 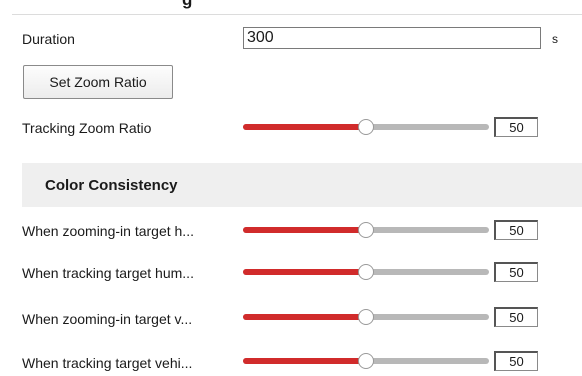 What do you see at coordinates (302, 185) in the screenshot?
I see `color-consistency-header: Color Consistency` at bounding box center [302, 185].